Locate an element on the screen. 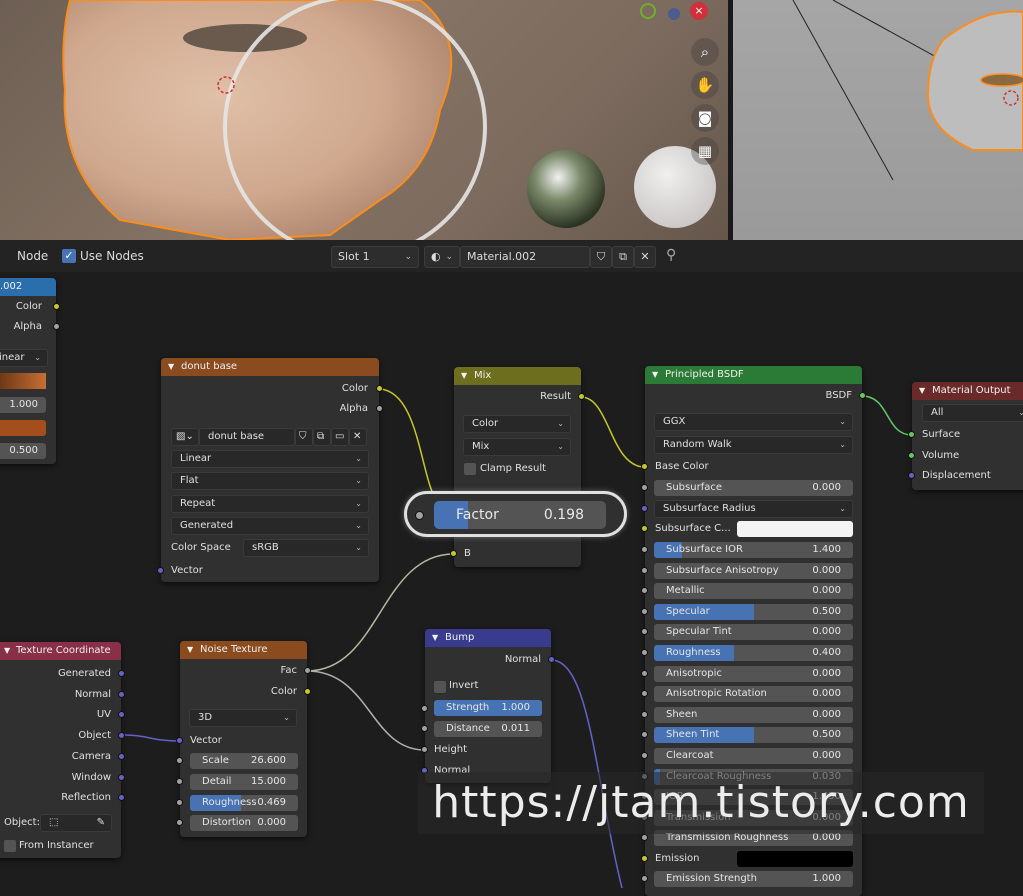  axis-x-gizmo: × is located at coordinates (699, 11).